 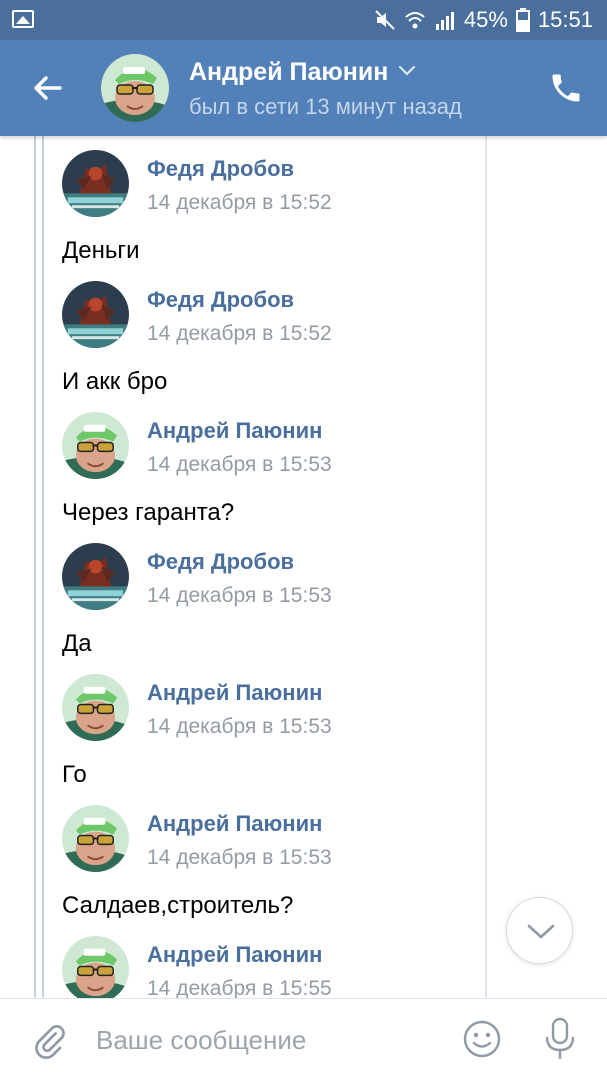 What do you see at coordinates (566, 88) in the screenshot?
I see `phone-icon` at bounding box center [566, 88].